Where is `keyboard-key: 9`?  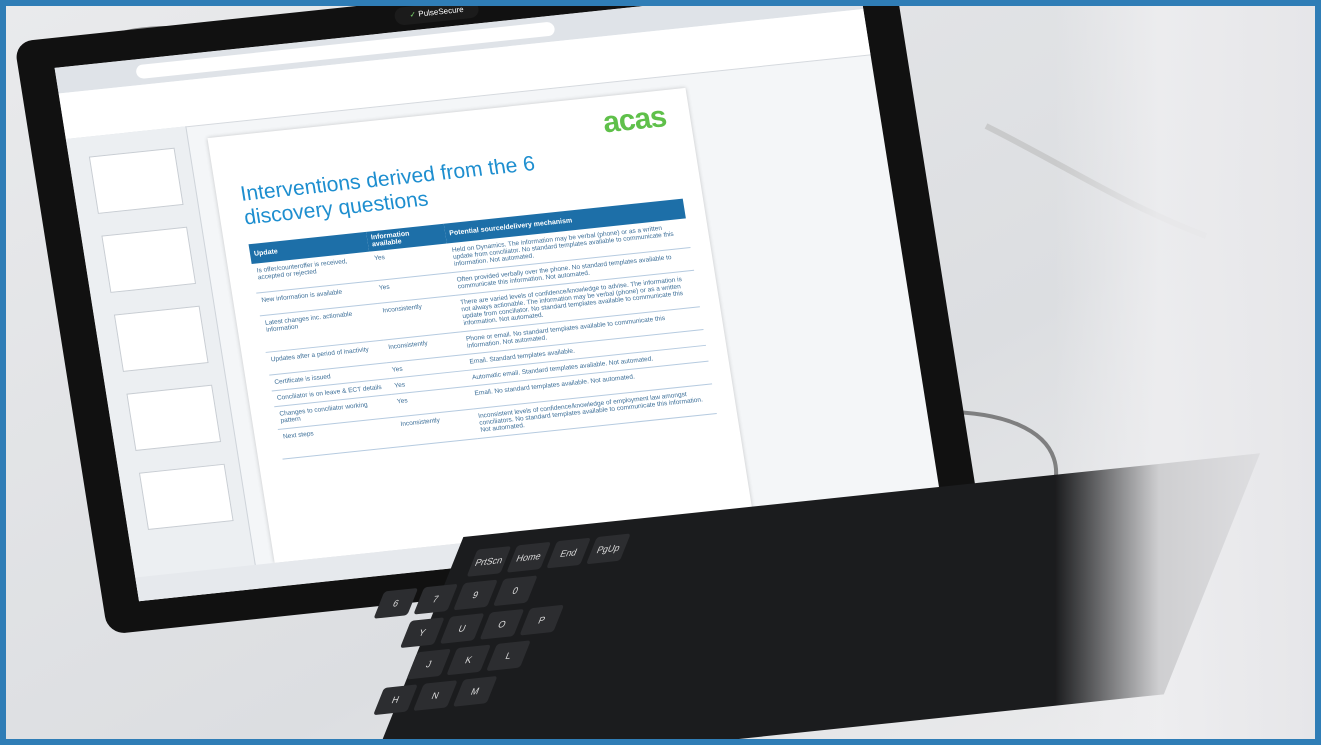
keyboard-key: 9 is located at coordinates (475, 595).